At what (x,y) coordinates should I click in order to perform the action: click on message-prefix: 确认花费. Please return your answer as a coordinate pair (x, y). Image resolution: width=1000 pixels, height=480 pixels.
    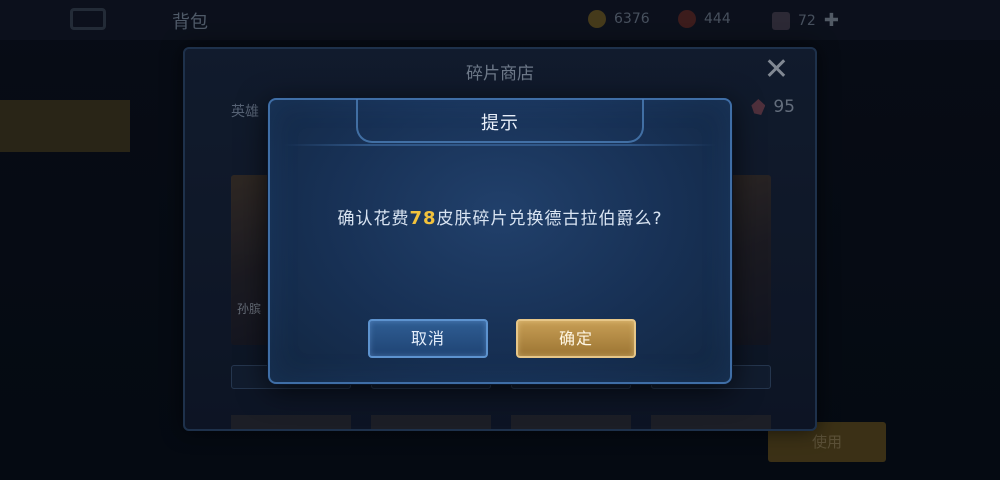
    Looking at the image, I should click on (373, 219).